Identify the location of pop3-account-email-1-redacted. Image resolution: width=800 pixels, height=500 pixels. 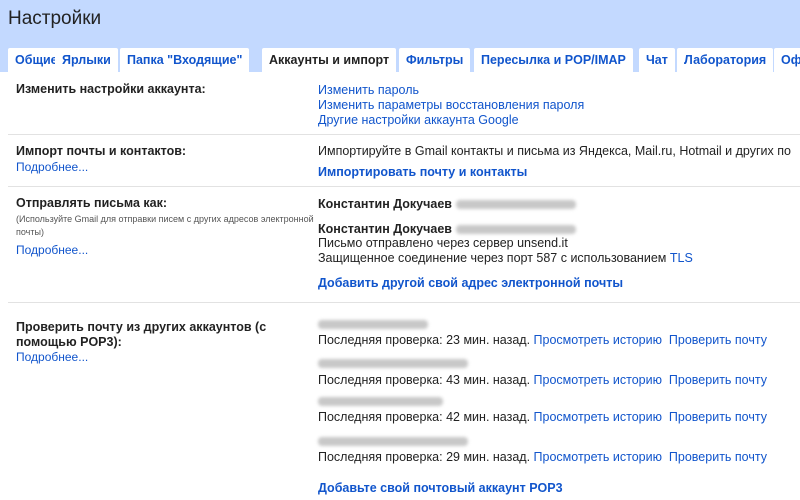
(373, 324).